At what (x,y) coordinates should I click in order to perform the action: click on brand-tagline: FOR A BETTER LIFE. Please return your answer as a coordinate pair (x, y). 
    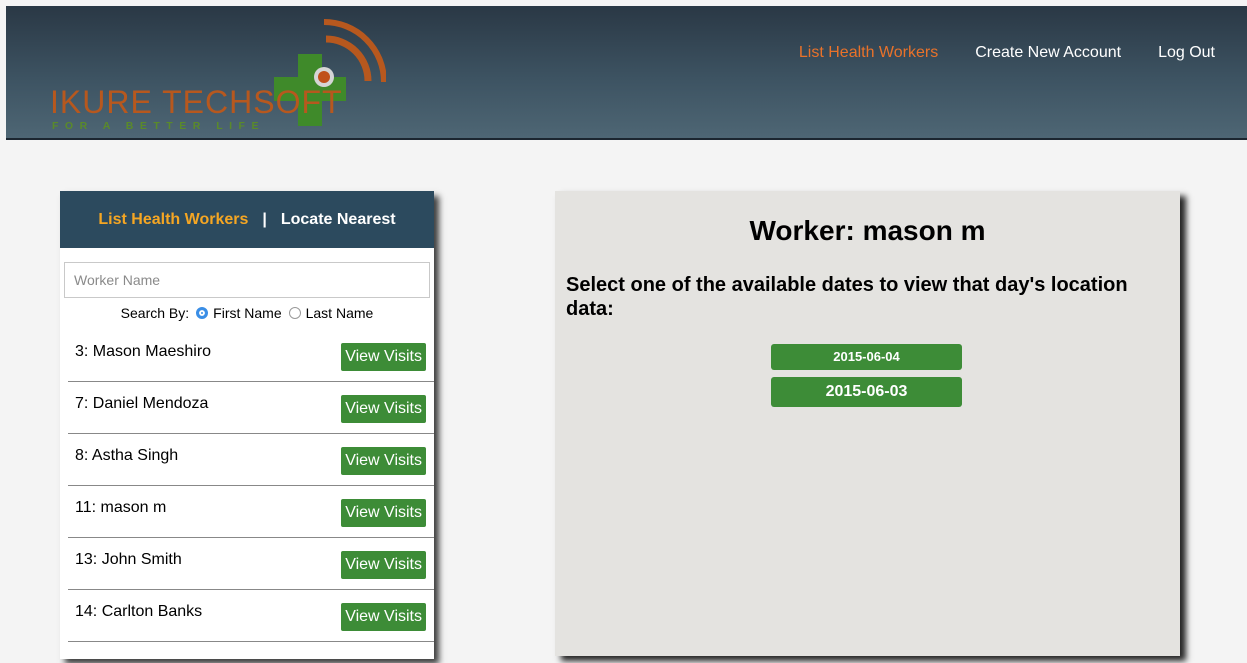
    Looking at the image, I should click on (158, 126).